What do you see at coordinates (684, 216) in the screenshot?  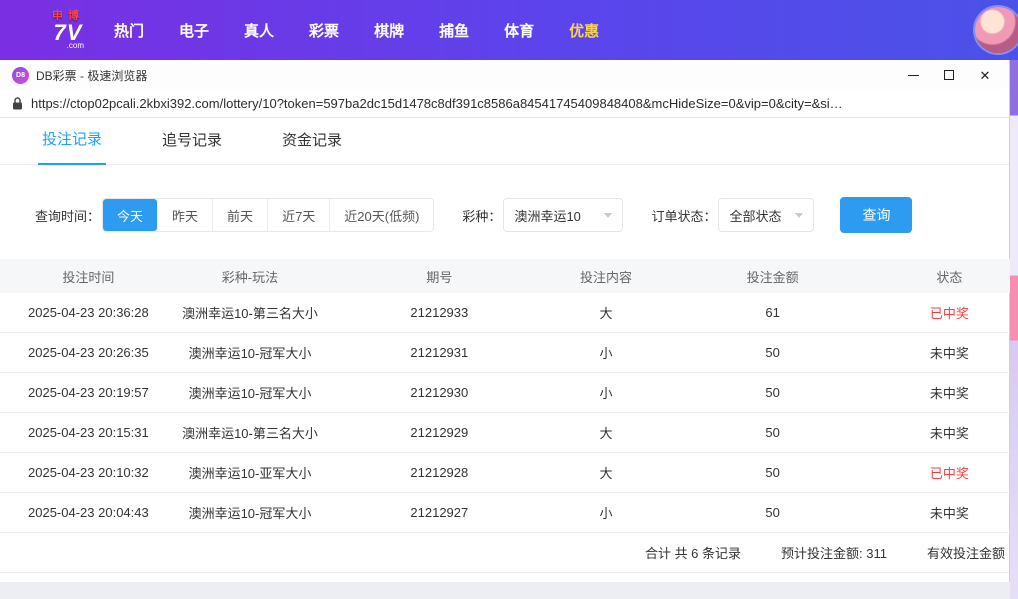 I see `order-status-label: 订单状态：` at bounding box center [684, 216].